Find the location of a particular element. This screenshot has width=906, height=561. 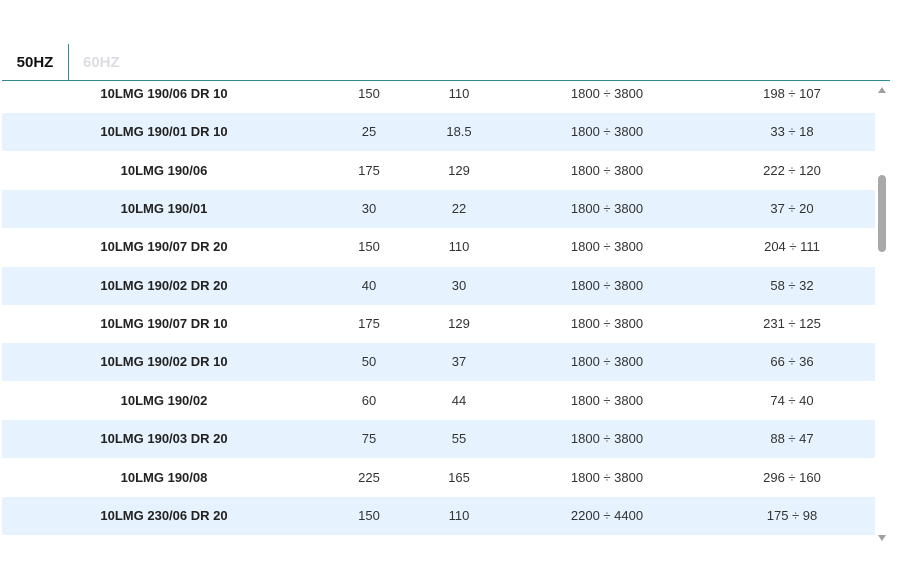

cell-col-2: 40 is located at coordinates (369, 285).